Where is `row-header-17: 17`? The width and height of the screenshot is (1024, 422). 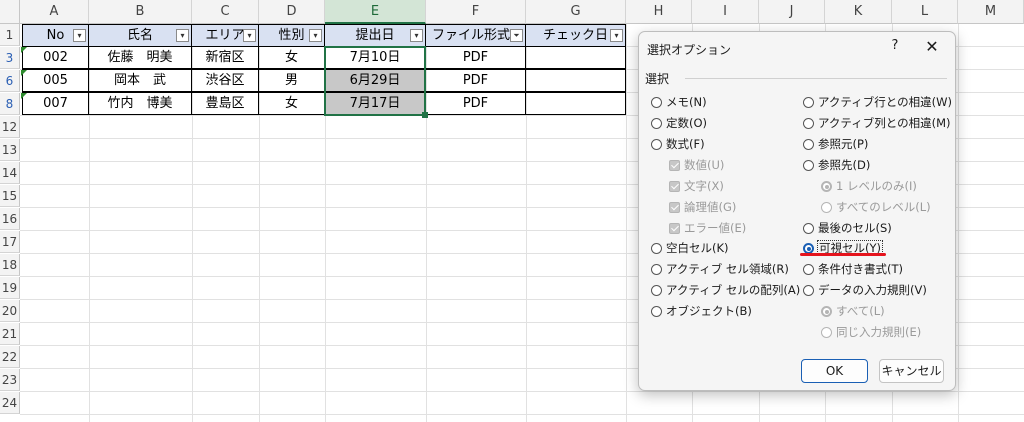 row-header-17: 17 is located at coordinates (10, 242).